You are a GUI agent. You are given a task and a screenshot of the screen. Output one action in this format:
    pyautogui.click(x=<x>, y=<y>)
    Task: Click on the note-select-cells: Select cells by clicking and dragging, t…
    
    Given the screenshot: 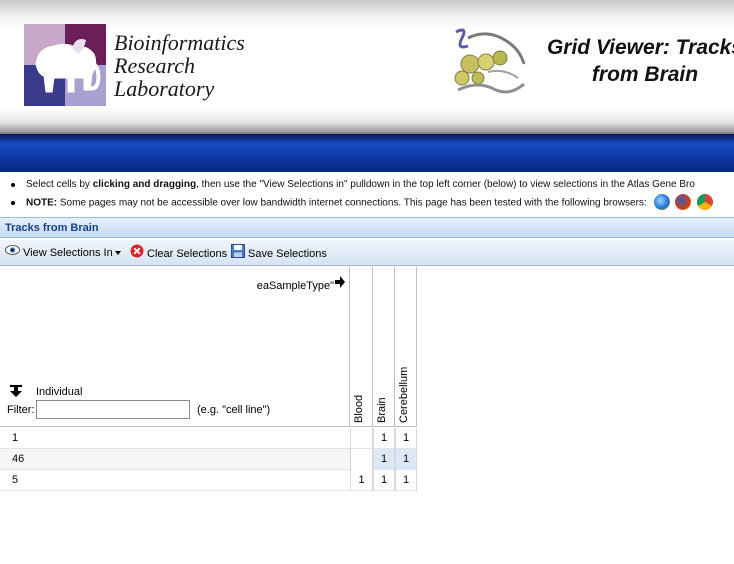 What is the action you would take?
    pyautogui.click(x=367, y=185)
    